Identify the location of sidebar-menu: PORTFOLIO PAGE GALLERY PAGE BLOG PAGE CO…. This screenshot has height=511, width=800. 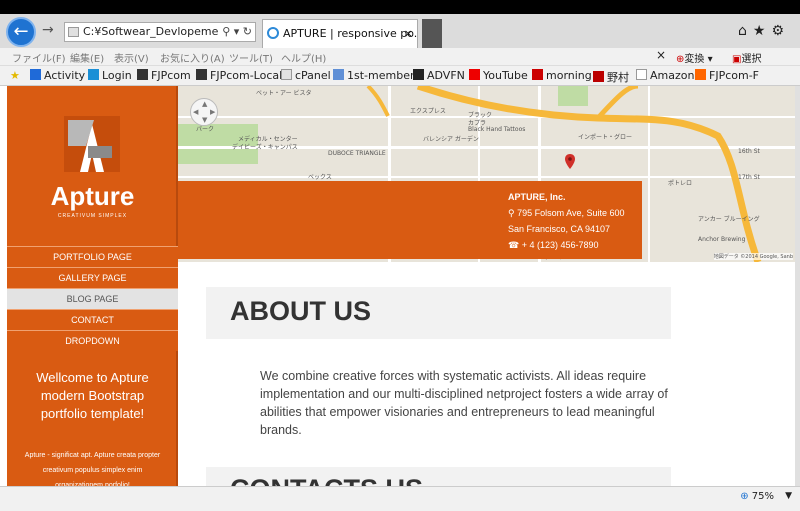
(92, 298).